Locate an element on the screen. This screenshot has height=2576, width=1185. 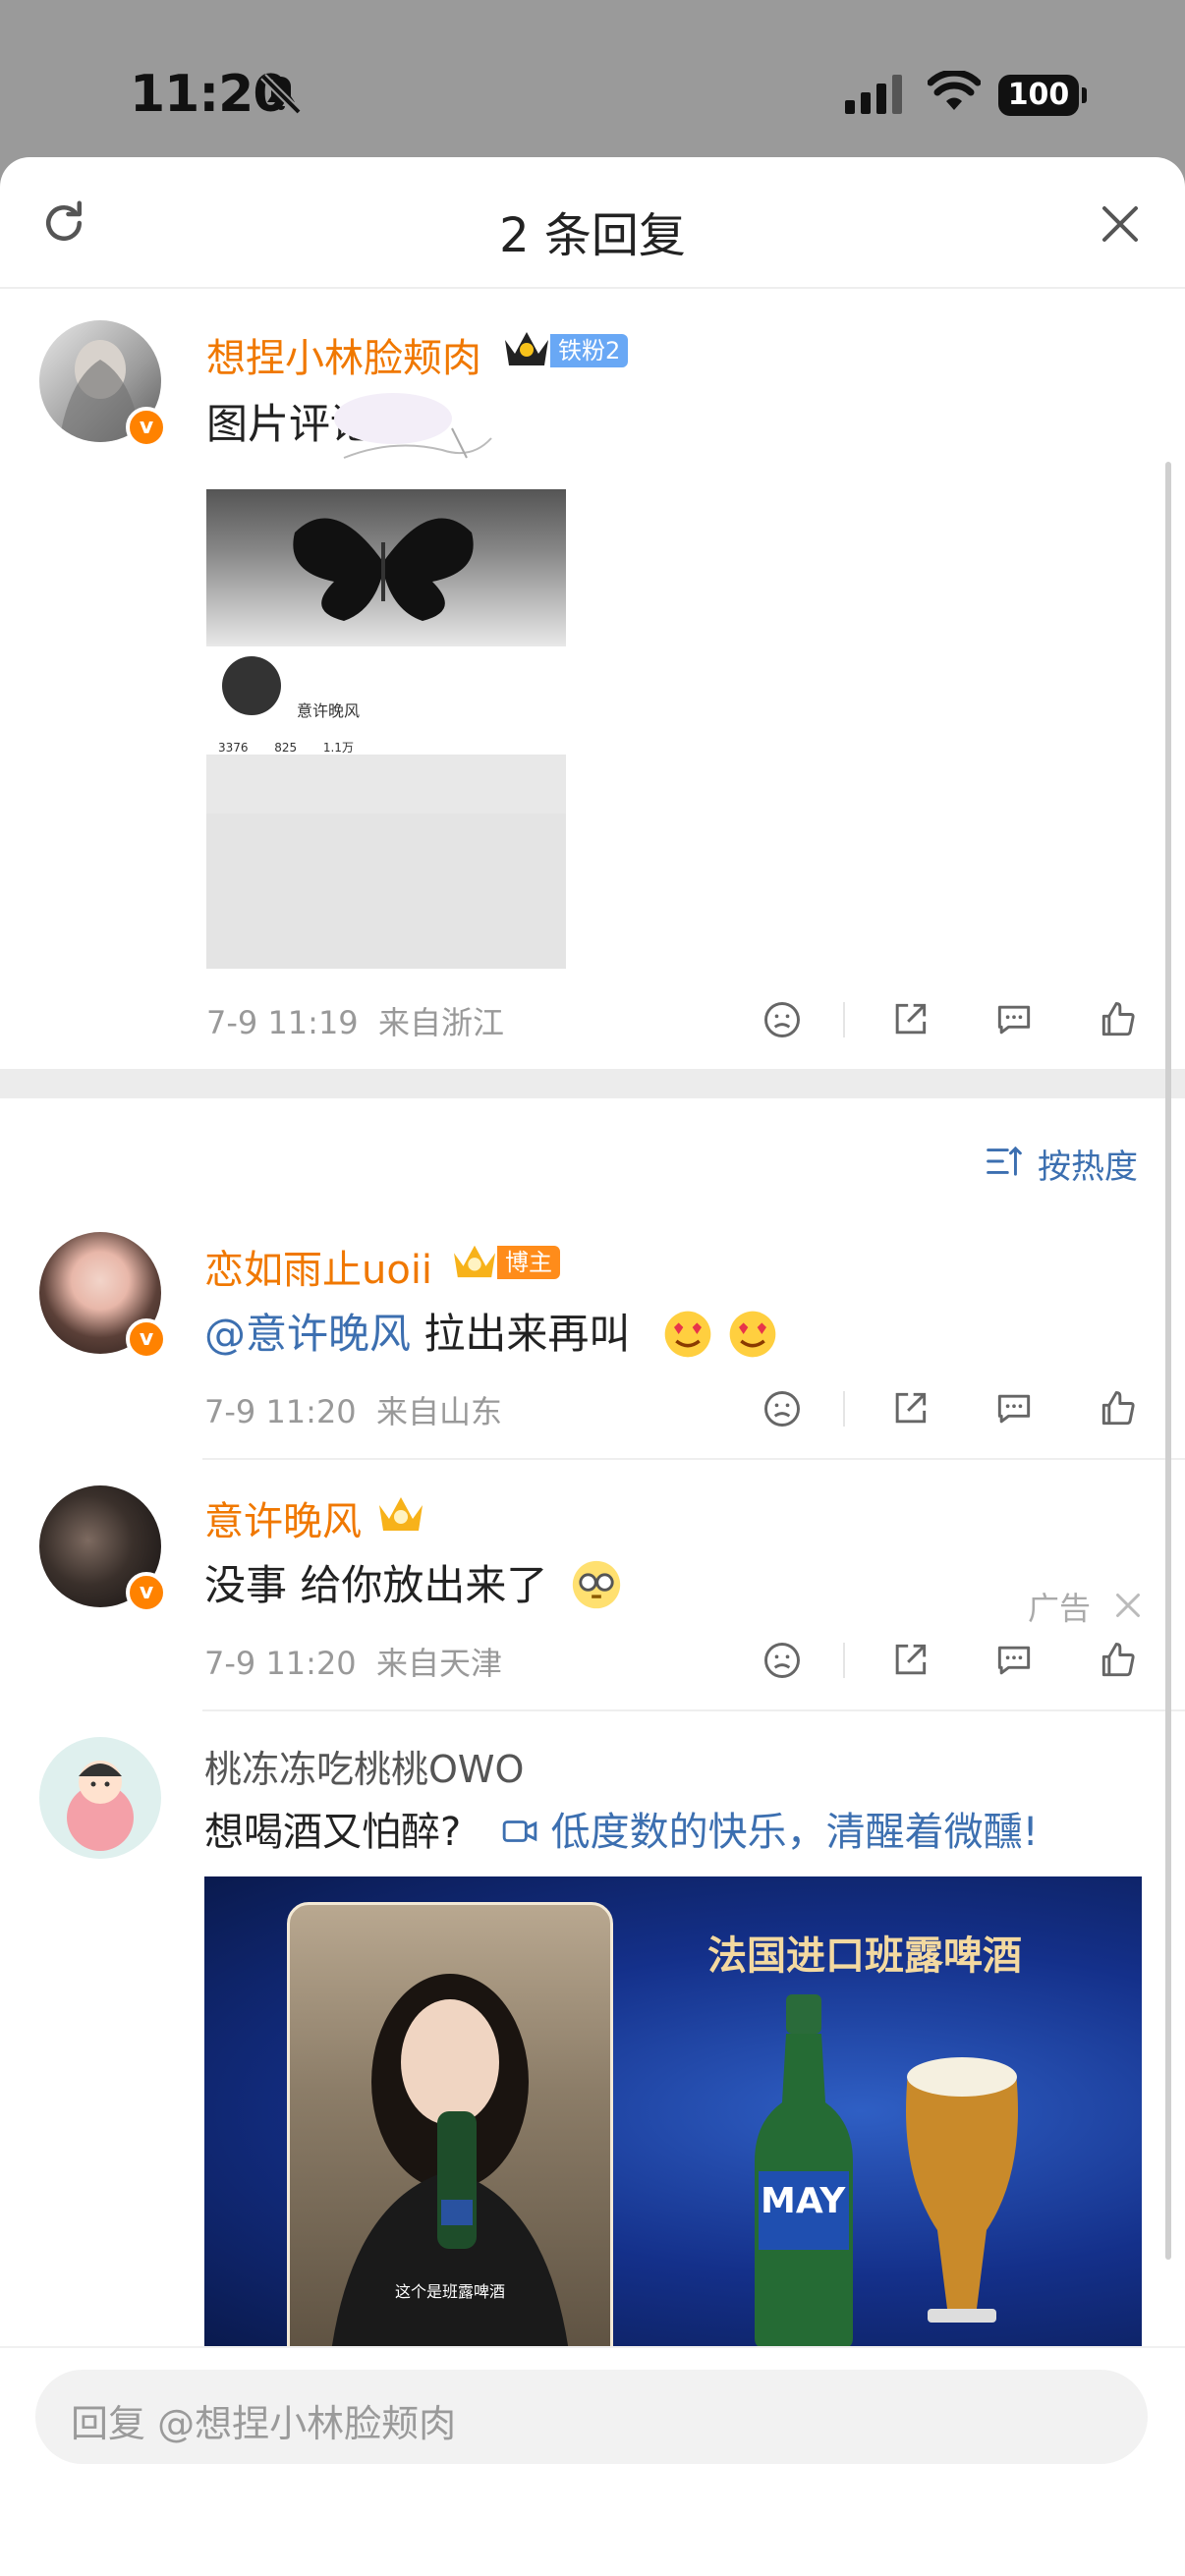
reply-meta: 7-9 11:20 来自山东 is located at coordinates (353, 1409).